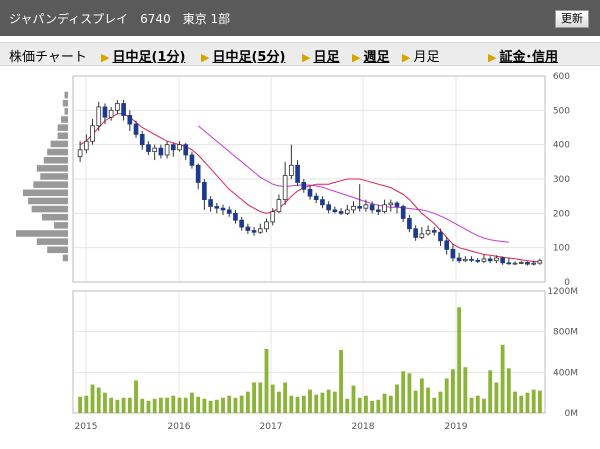 The width and height of the screenshot is (600, 449). What do you see at coordinates (456, 427) in the screenshot?
I see `x-tick-label: 2019` at bounding box center [456, 427].